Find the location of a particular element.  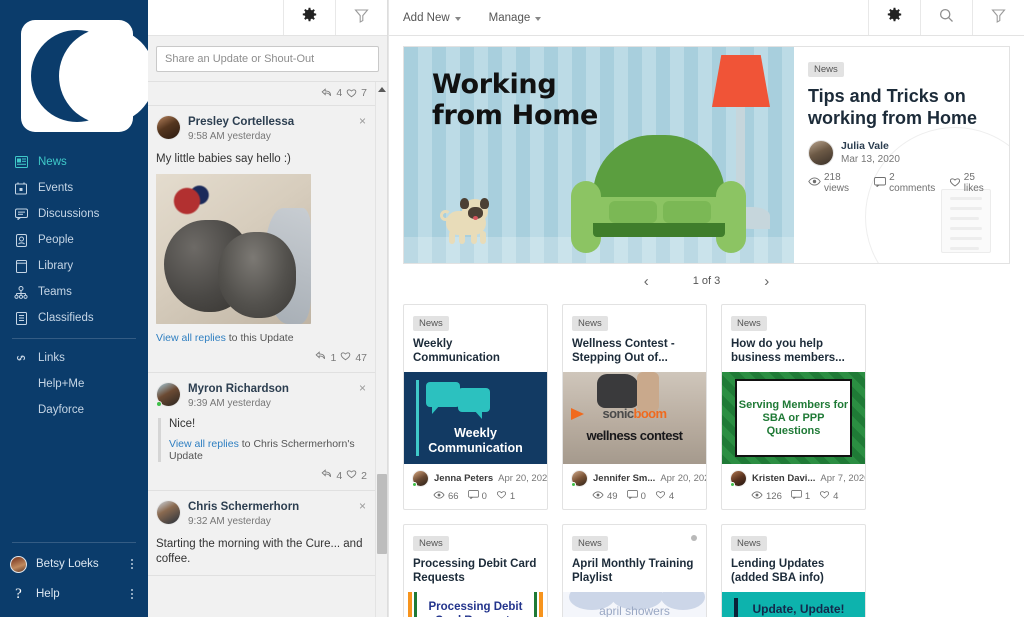

manage-menu: Manage is located at coordinates (515, 17).